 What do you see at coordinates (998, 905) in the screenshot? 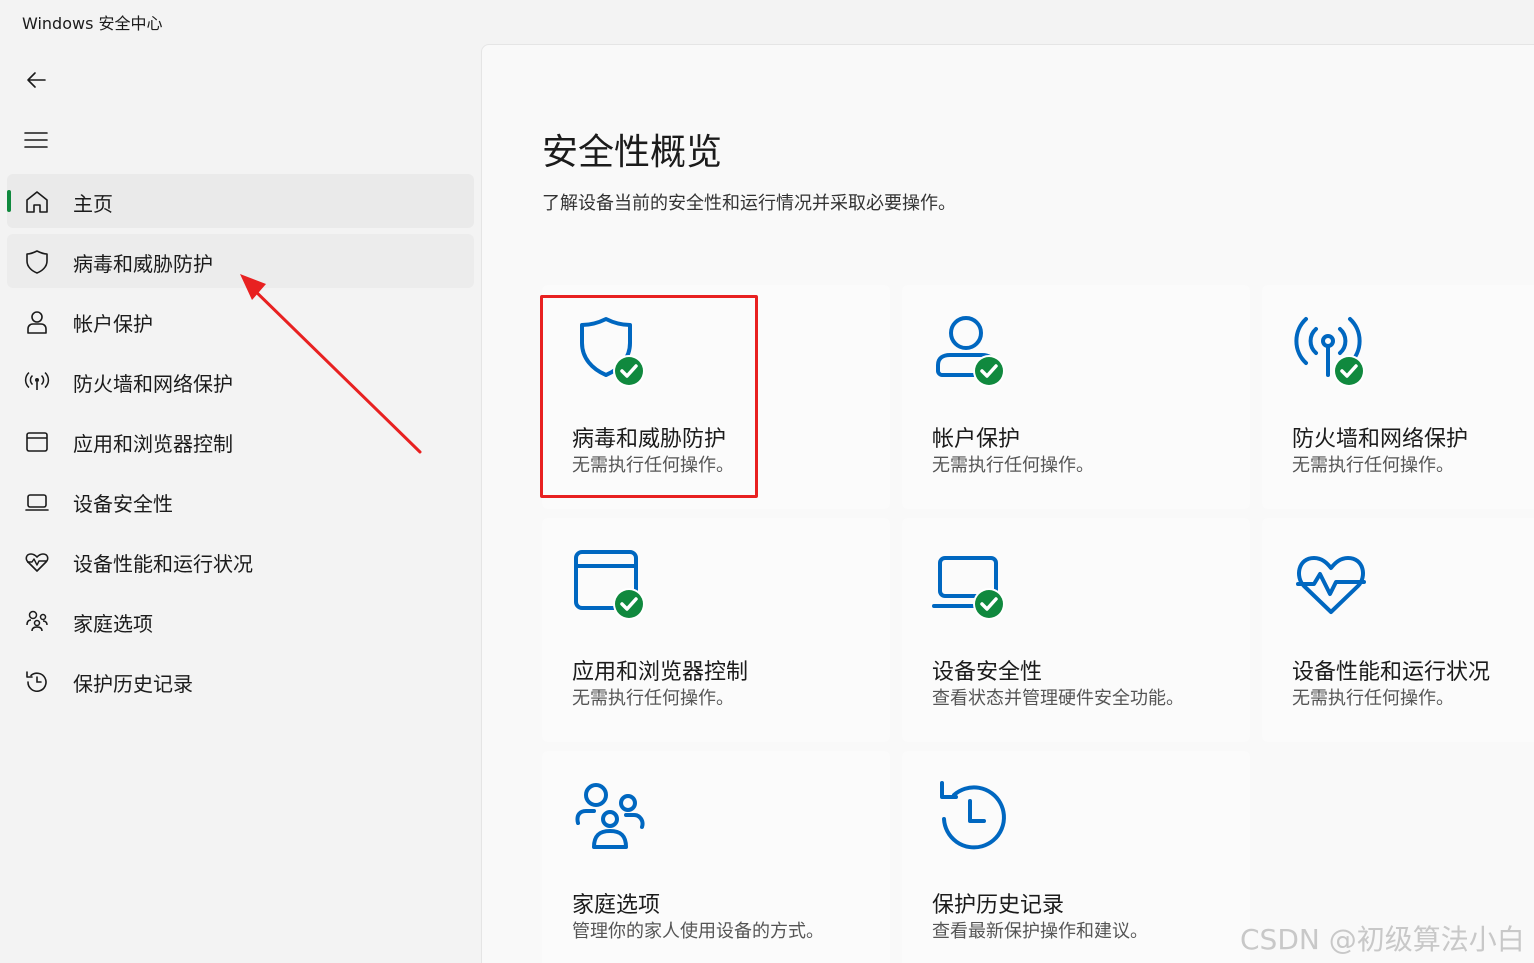
I see `card-title: 保护历史记录` at bounding box center [998, 905].